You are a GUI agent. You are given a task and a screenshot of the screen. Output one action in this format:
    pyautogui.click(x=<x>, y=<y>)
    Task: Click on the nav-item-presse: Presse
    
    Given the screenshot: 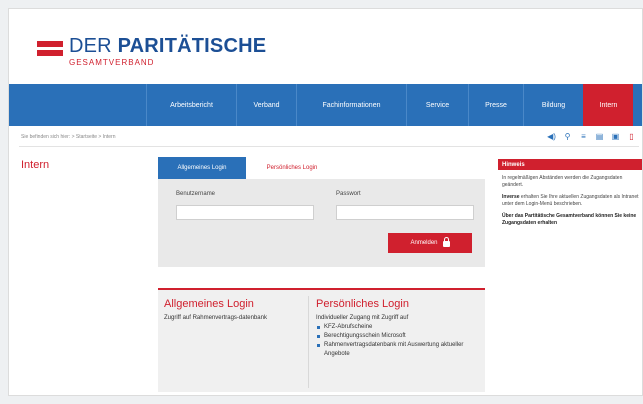 What is the action you would take?
    pyautogui.click(x=495, y=105)
    